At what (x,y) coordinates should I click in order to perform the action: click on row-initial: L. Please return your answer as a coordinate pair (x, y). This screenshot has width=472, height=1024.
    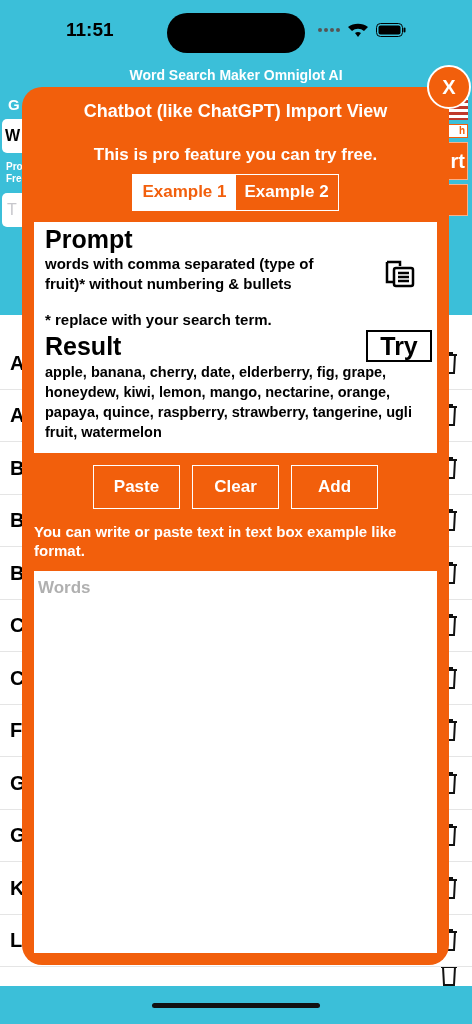
    Looking at the image, I should click on (16, 941).